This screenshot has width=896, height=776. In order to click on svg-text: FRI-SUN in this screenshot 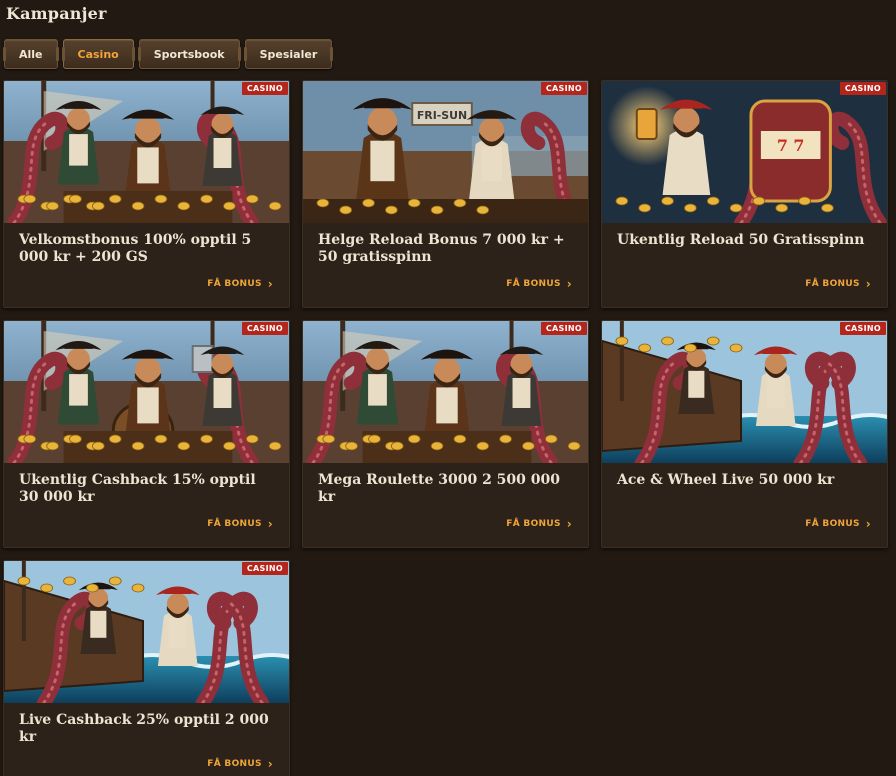, I will do `click(442, 115)`.